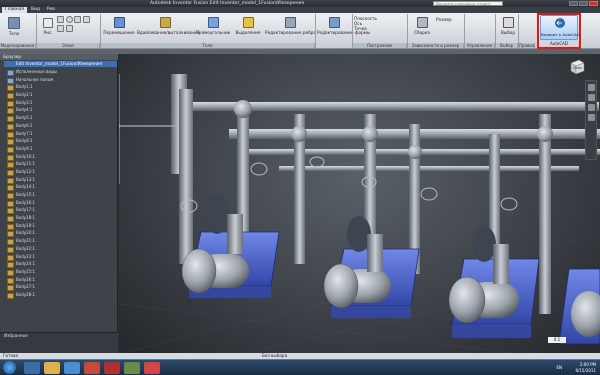  I want to click on selection-button: Выбор, so click(508, 29).